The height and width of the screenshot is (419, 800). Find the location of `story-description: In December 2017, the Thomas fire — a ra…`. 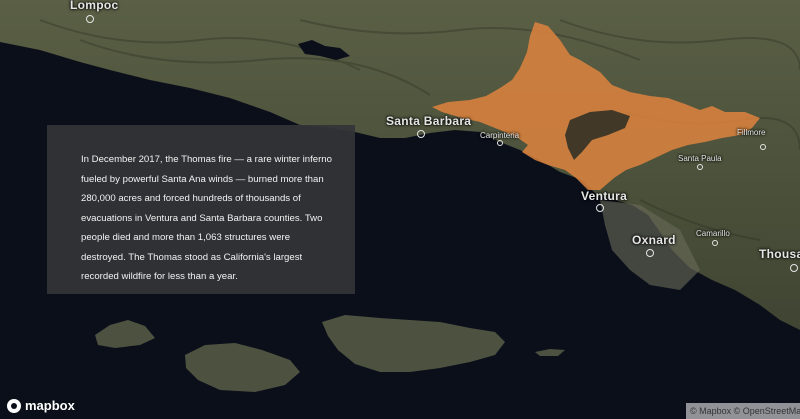

story-description: In December 2017, the Thomas fire — a ra… is located at coordinates (206, 218).